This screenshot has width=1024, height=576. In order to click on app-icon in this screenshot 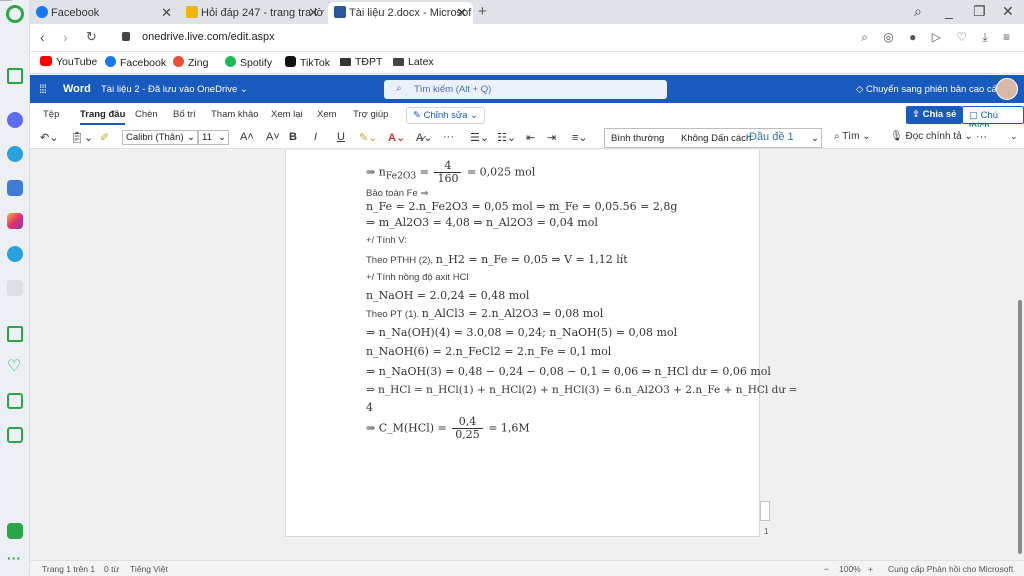, I will do `click(15, 531)`.